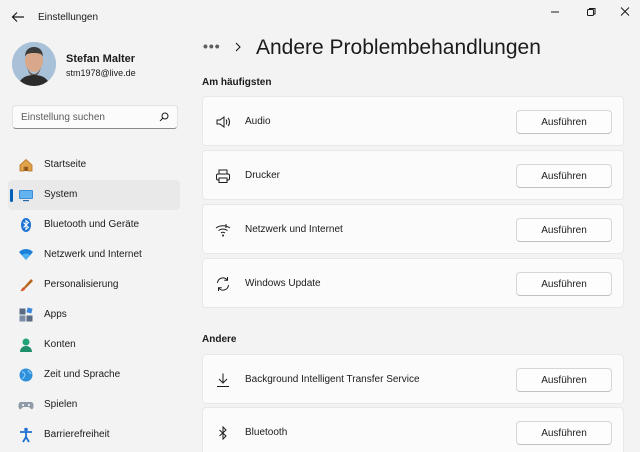 The height and width of the screenshot is (452, 640). What do you see at coordinates (413, 121) in the screenshot?
I see `troubleshooter-card-audio: Audio Ausführen` at bounding box center [413, 121].